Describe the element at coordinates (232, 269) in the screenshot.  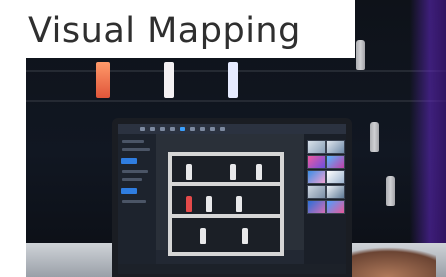
I see `status-bar` at that location.